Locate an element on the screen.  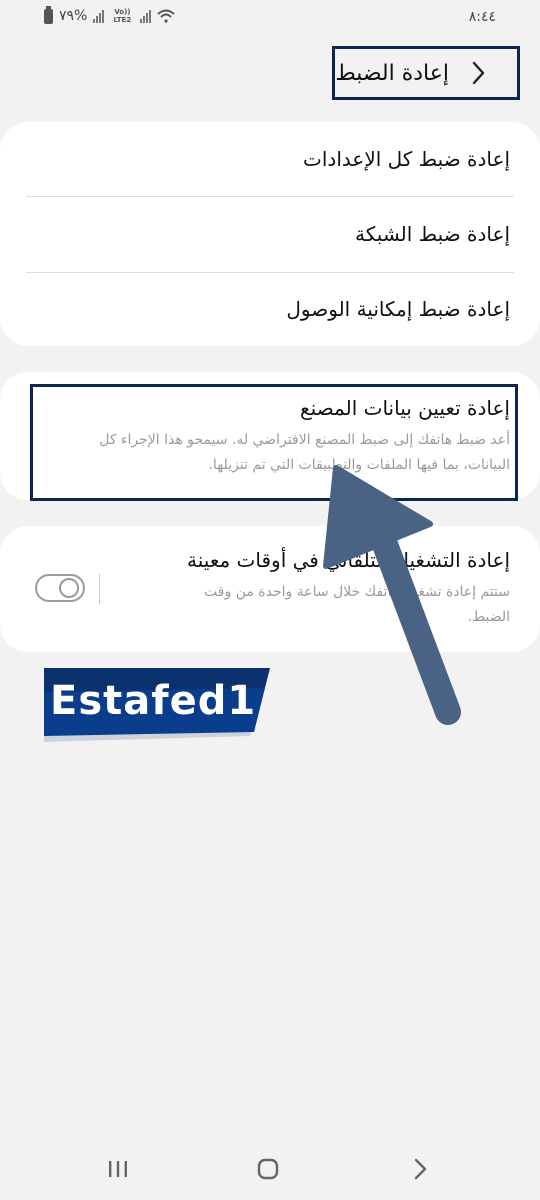
page-header: إعادة الضبط is located at coordinates (426, 73).